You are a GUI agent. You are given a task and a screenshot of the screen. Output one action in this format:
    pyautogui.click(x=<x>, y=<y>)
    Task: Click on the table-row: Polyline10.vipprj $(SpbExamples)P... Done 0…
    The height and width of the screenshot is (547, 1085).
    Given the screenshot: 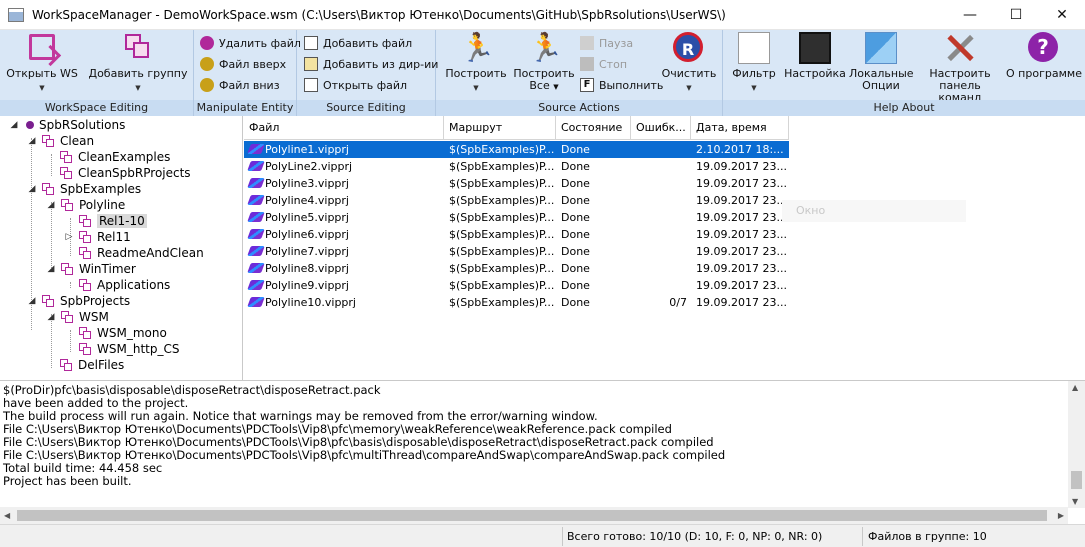 What is the action you would take?
    pyautogui.click(x=516, y=302)
    